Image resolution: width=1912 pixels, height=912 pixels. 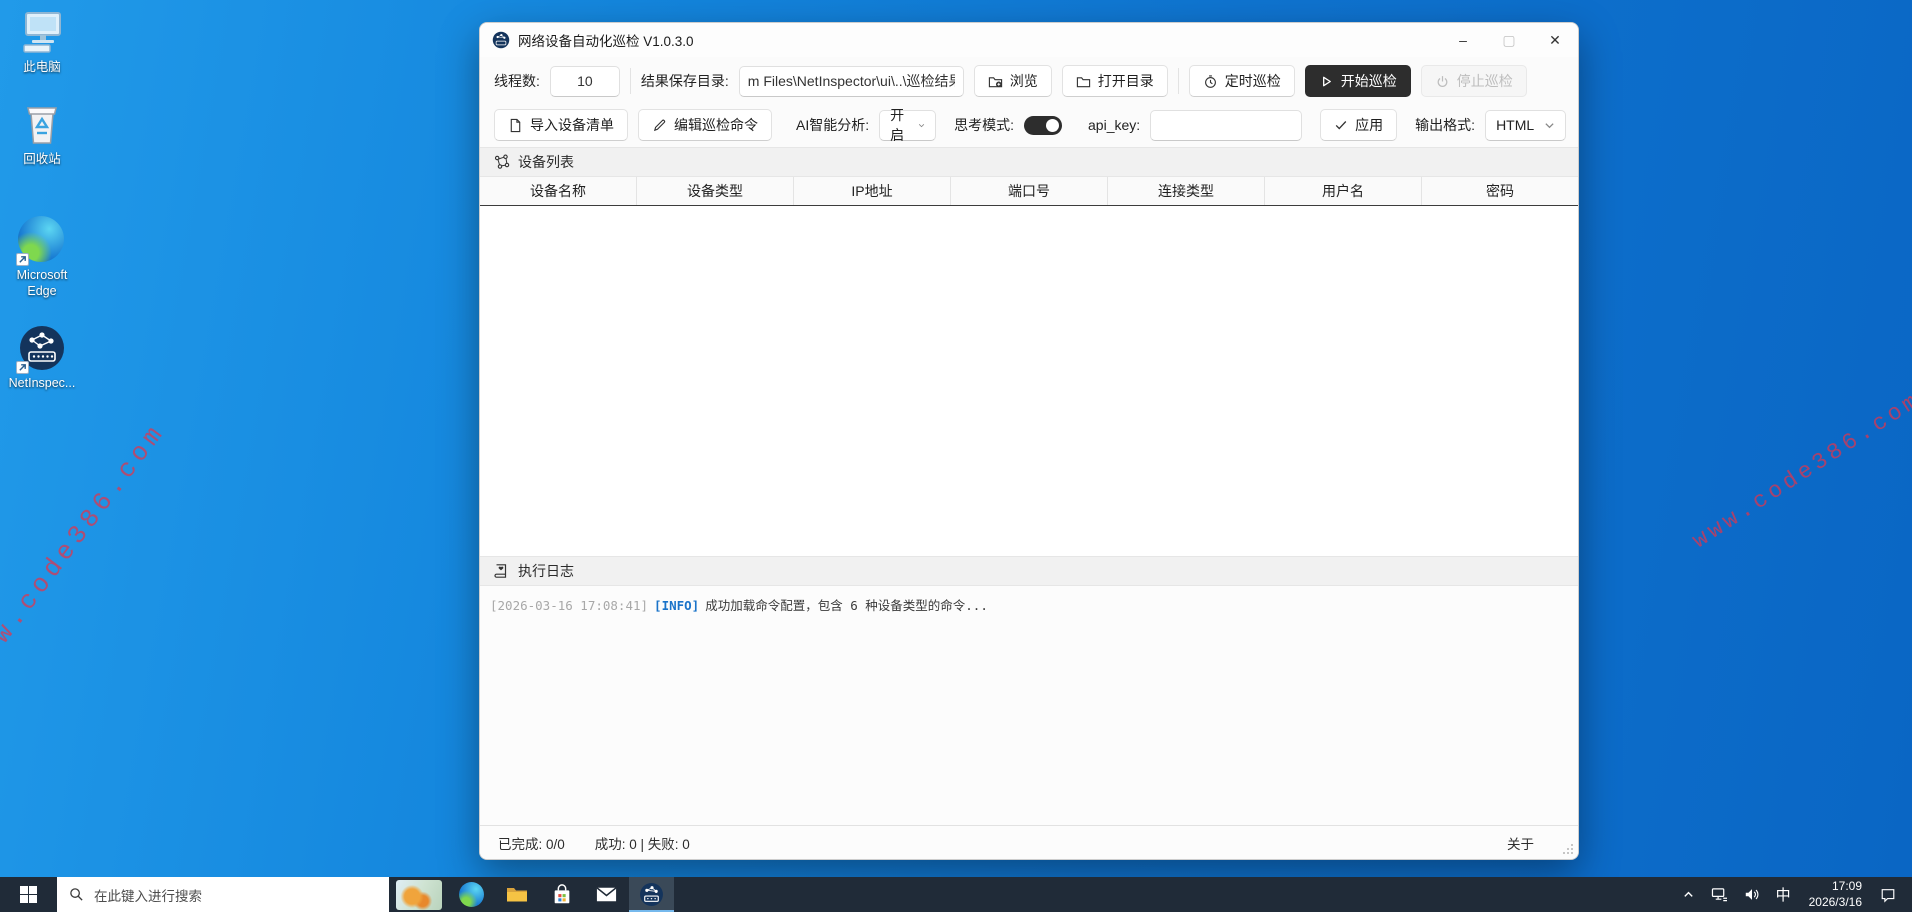 I want to click on file-icon, so click(x=515, y=125).